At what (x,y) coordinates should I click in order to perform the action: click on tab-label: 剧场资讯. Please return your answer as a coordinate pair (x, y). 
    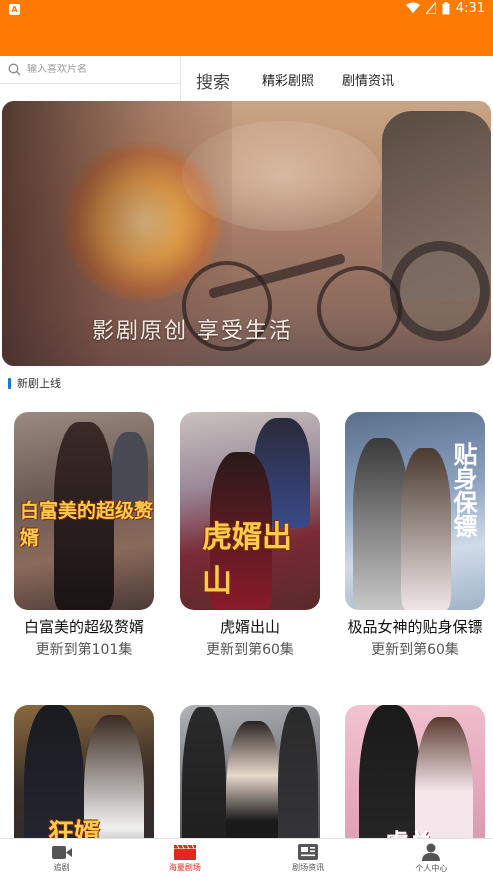
    Looking at the image, I should click on (308, 867).